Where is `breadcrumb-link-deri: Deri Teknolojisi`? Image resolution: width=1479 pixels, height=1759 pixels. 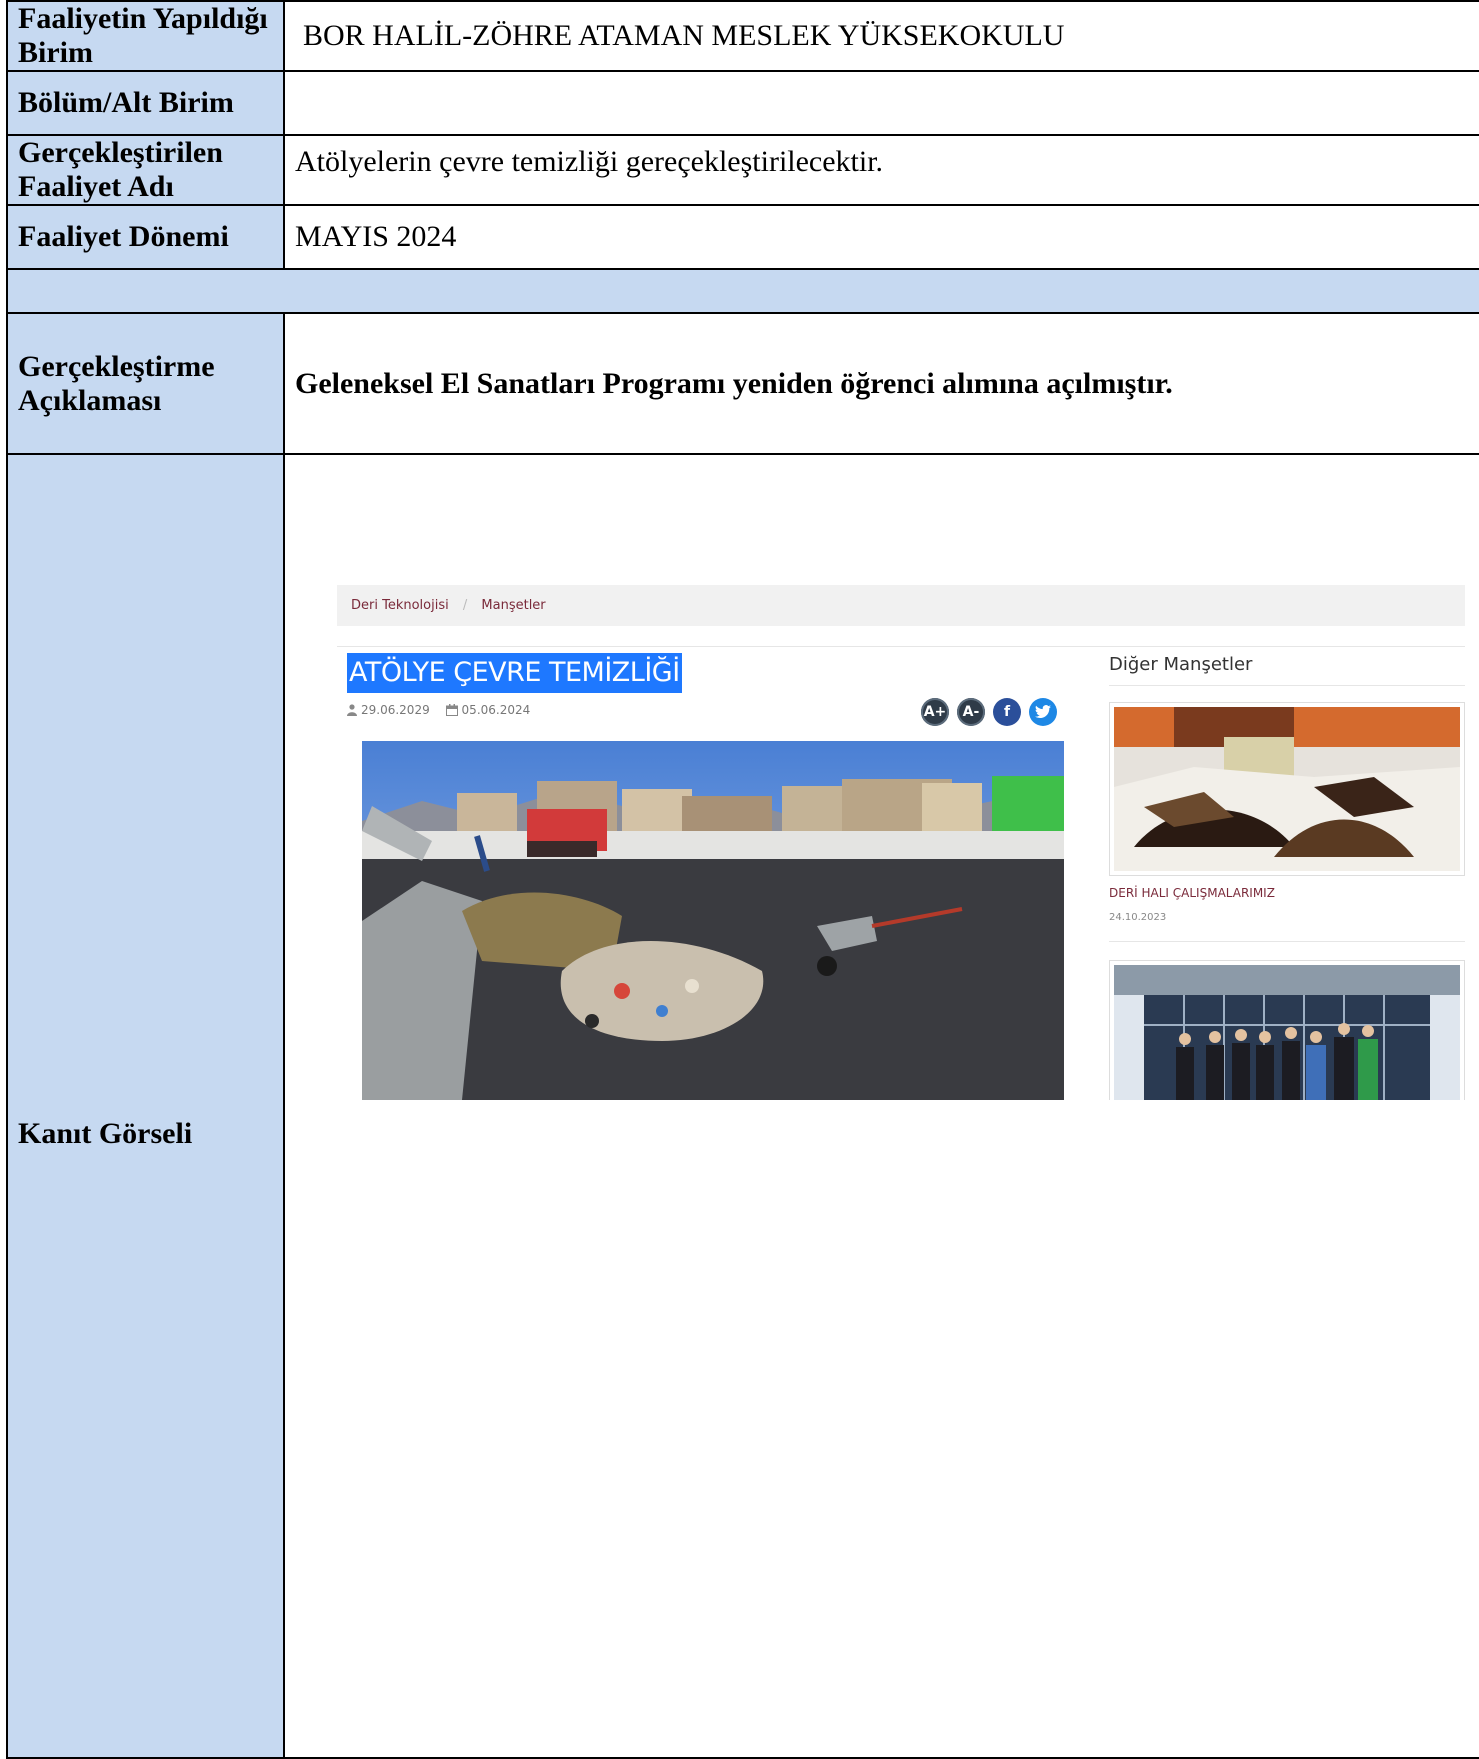
breadcrumb-link-deri: Deri Teknolojisi is located at coordinates (400, 605).